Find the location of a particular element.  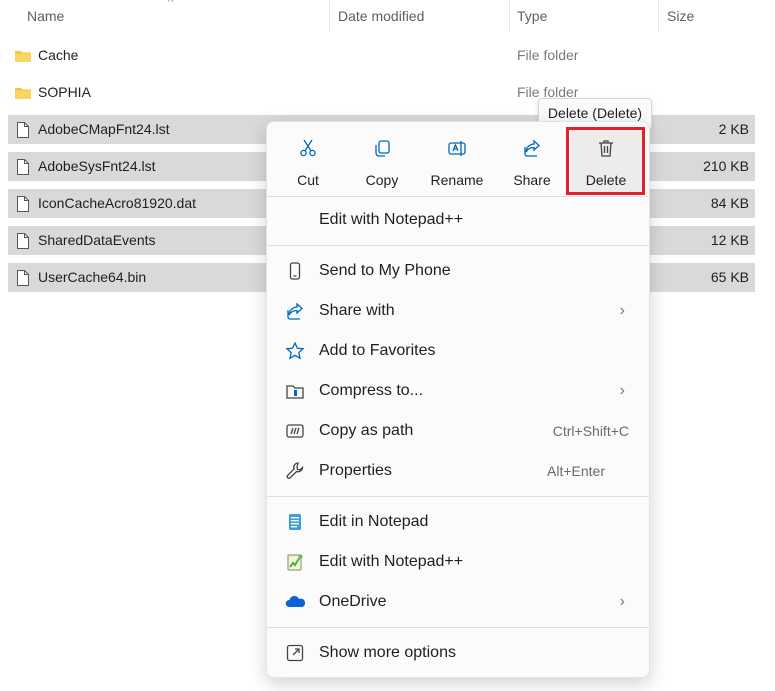

file-name: AdobeCMapFnt24.lst is located at coordinates (104, 129).